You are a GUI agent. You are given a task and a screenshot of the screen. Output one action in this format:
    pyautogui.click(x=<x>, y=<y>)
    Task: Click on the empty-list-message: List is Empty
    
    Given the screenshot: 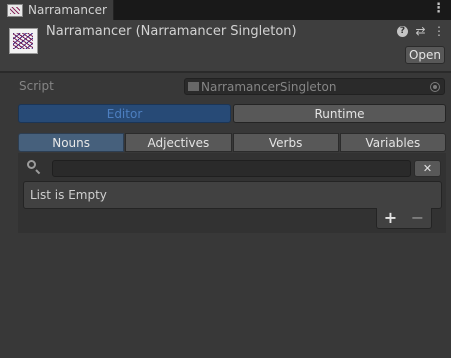 What is the action you would take?
    pyautogui.click(x=68, y=195)
    